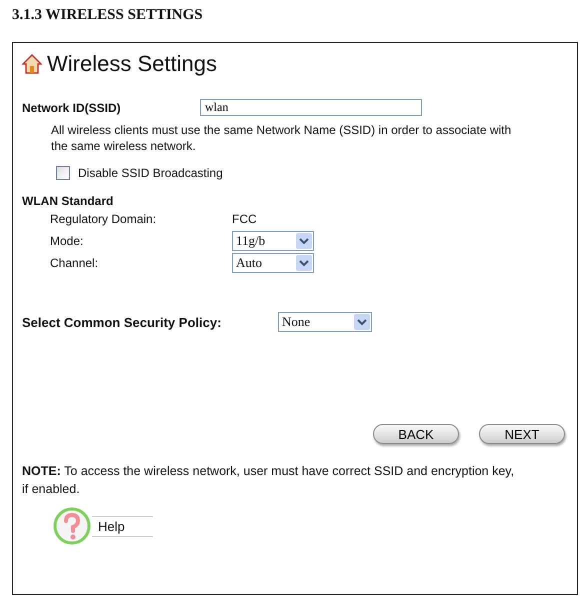  Describe the element at coordinates (68, 201) in the screenshot. I see `wlan-standard-heading: WLAN Standard` at that location.